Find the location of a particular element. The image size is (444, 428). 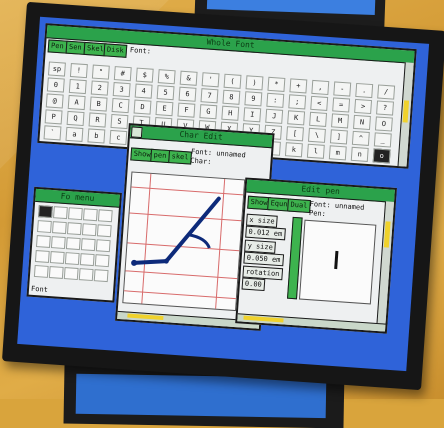

glyph-canvas is located at coordinates (184, 241).